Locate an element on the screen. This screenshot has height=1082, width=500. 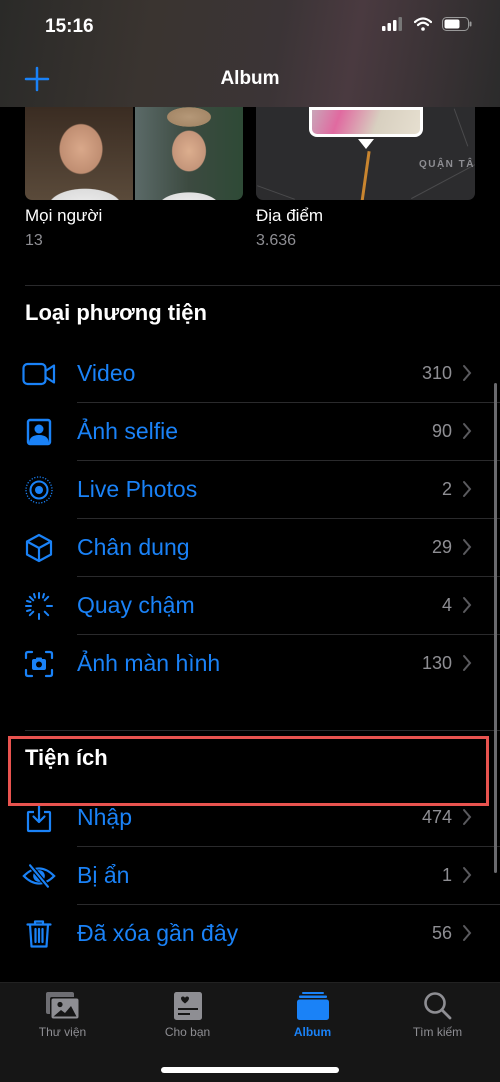
video-camera-icon is located at coordinates (39, 374).